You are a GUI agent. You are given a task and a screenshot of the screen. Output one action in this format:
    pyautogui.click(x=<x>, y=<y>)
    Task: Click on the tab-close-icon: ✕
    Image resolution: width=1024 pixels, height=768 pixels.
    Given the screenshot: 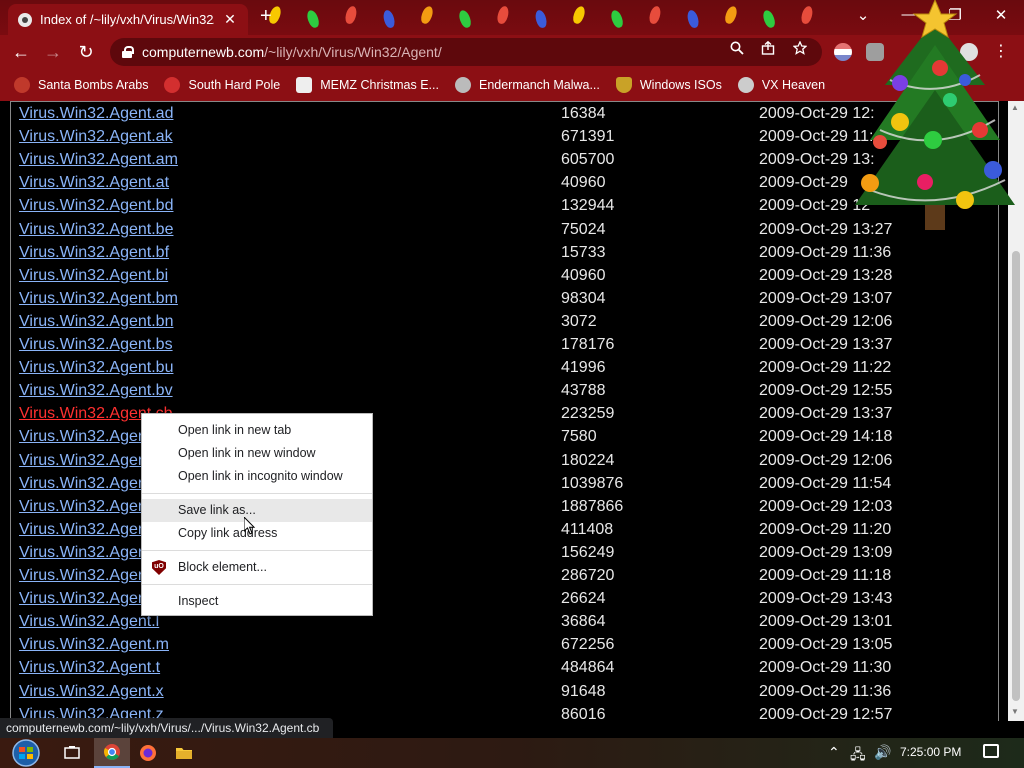 What is the action you would take?
    pyautogui.click(x=230, y=19)
    